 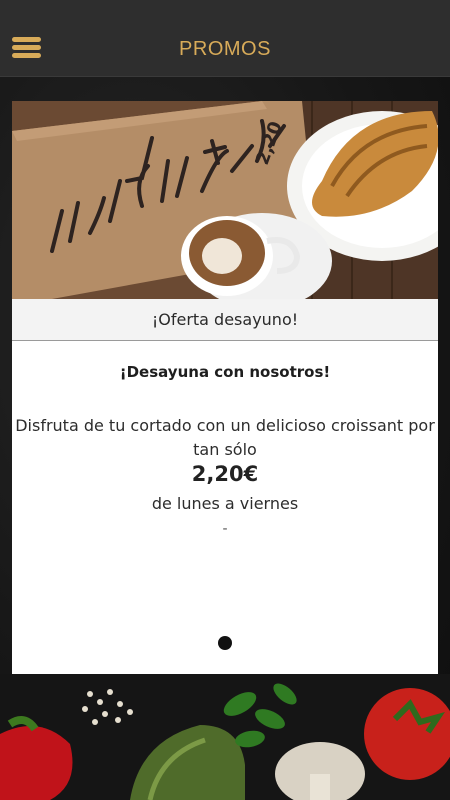 What do you see at coordinates (225, 474) in the screenshot?
I see `promo-price: 2,20€` at bounding box center [225, 474].